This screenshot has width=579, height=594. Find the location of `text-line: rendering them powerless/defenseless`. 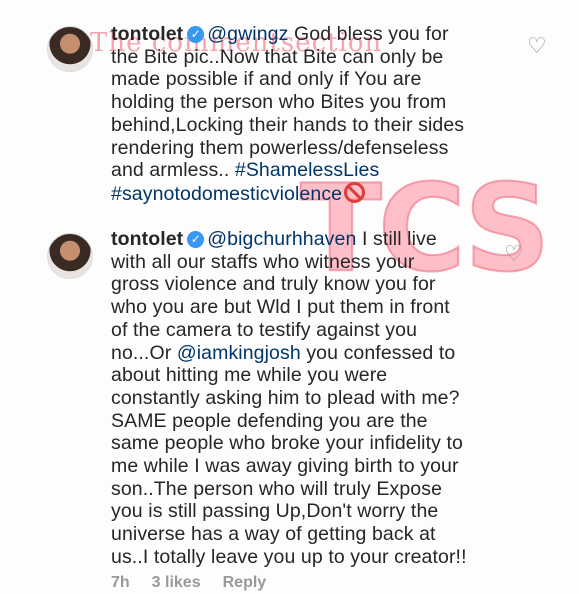

text-line: rendering them powerless/defenseless is located at coordinates (280, 147).